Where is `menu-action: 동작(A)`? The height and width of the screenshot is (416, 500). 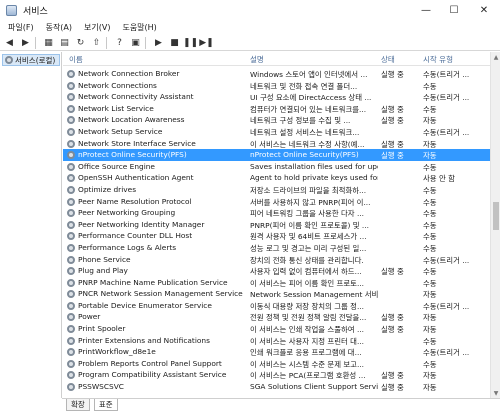 menu-action: 동작(A) is located at coordinates (59, 27).